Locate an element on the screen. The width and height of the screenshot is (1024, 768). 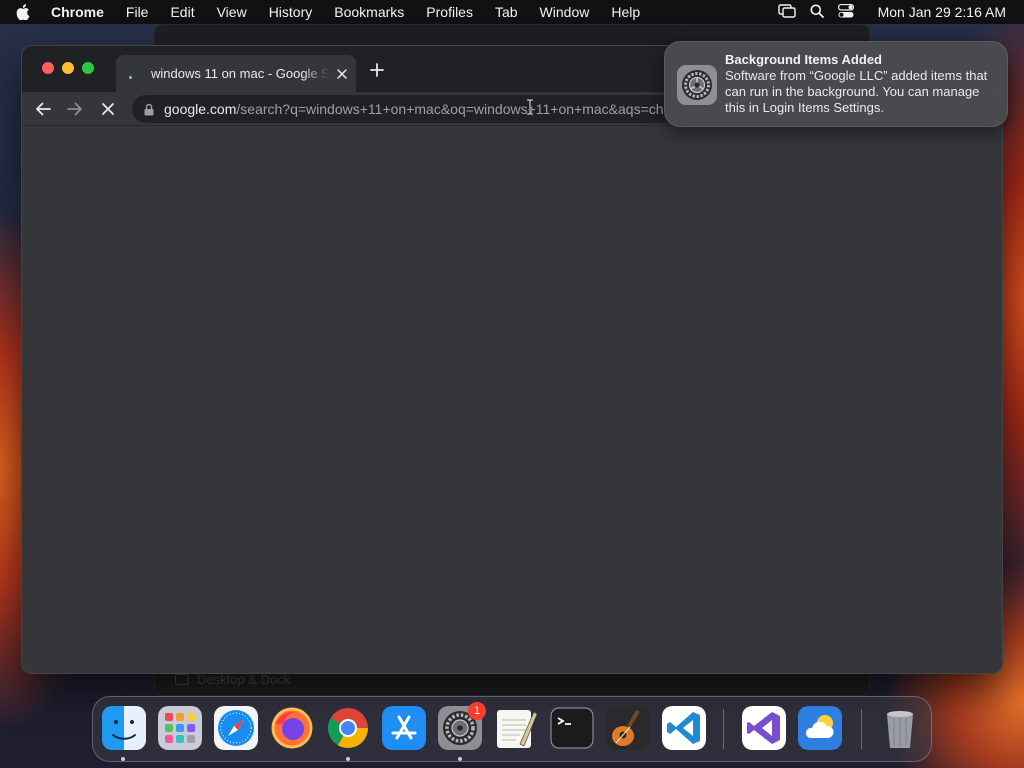
menu-help: Help is located at coordinates (625, 12).